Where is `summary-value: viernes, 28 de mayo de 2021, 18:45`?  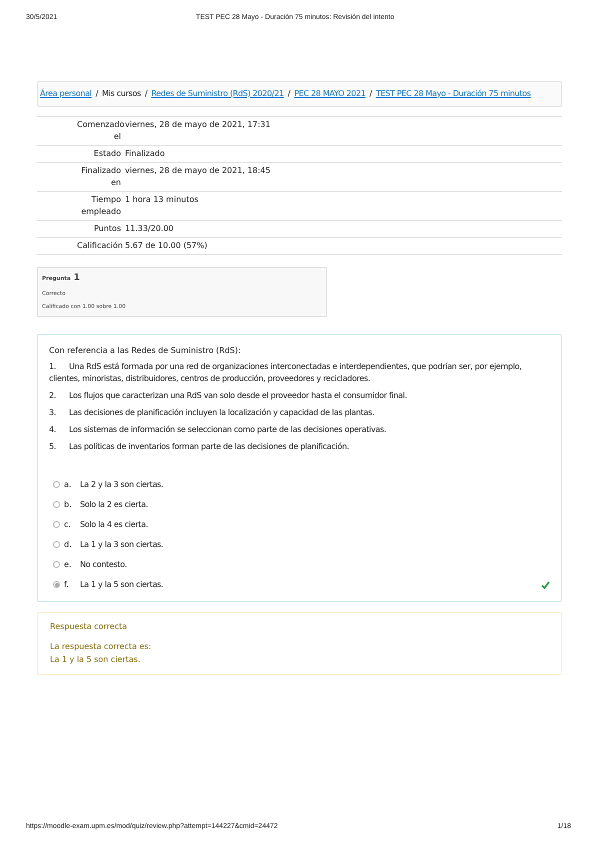
summary-value: viernes, 28 de mayo de 2021, 18:45 is located at coordinates (197, 170).